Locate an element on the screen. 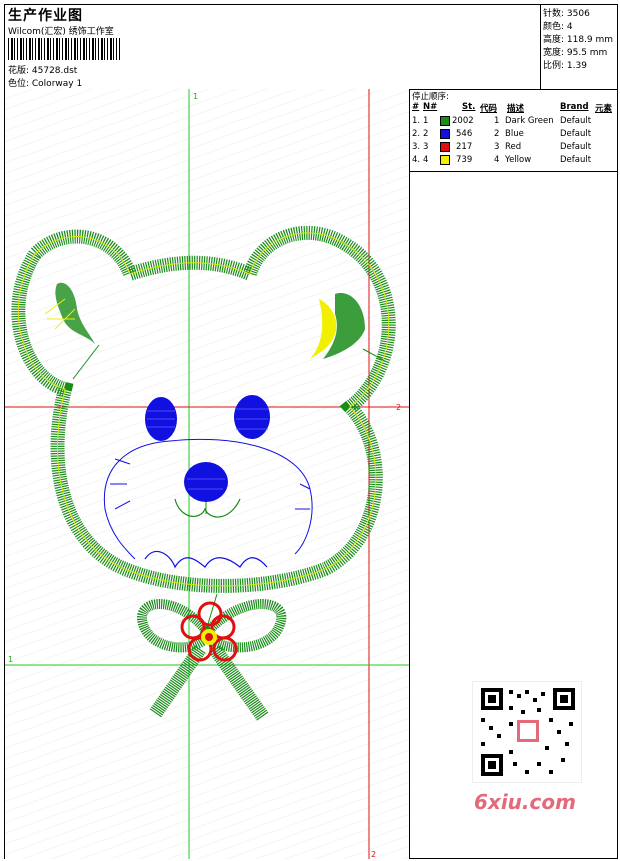  muzzle is located at coordinates (208, 503).